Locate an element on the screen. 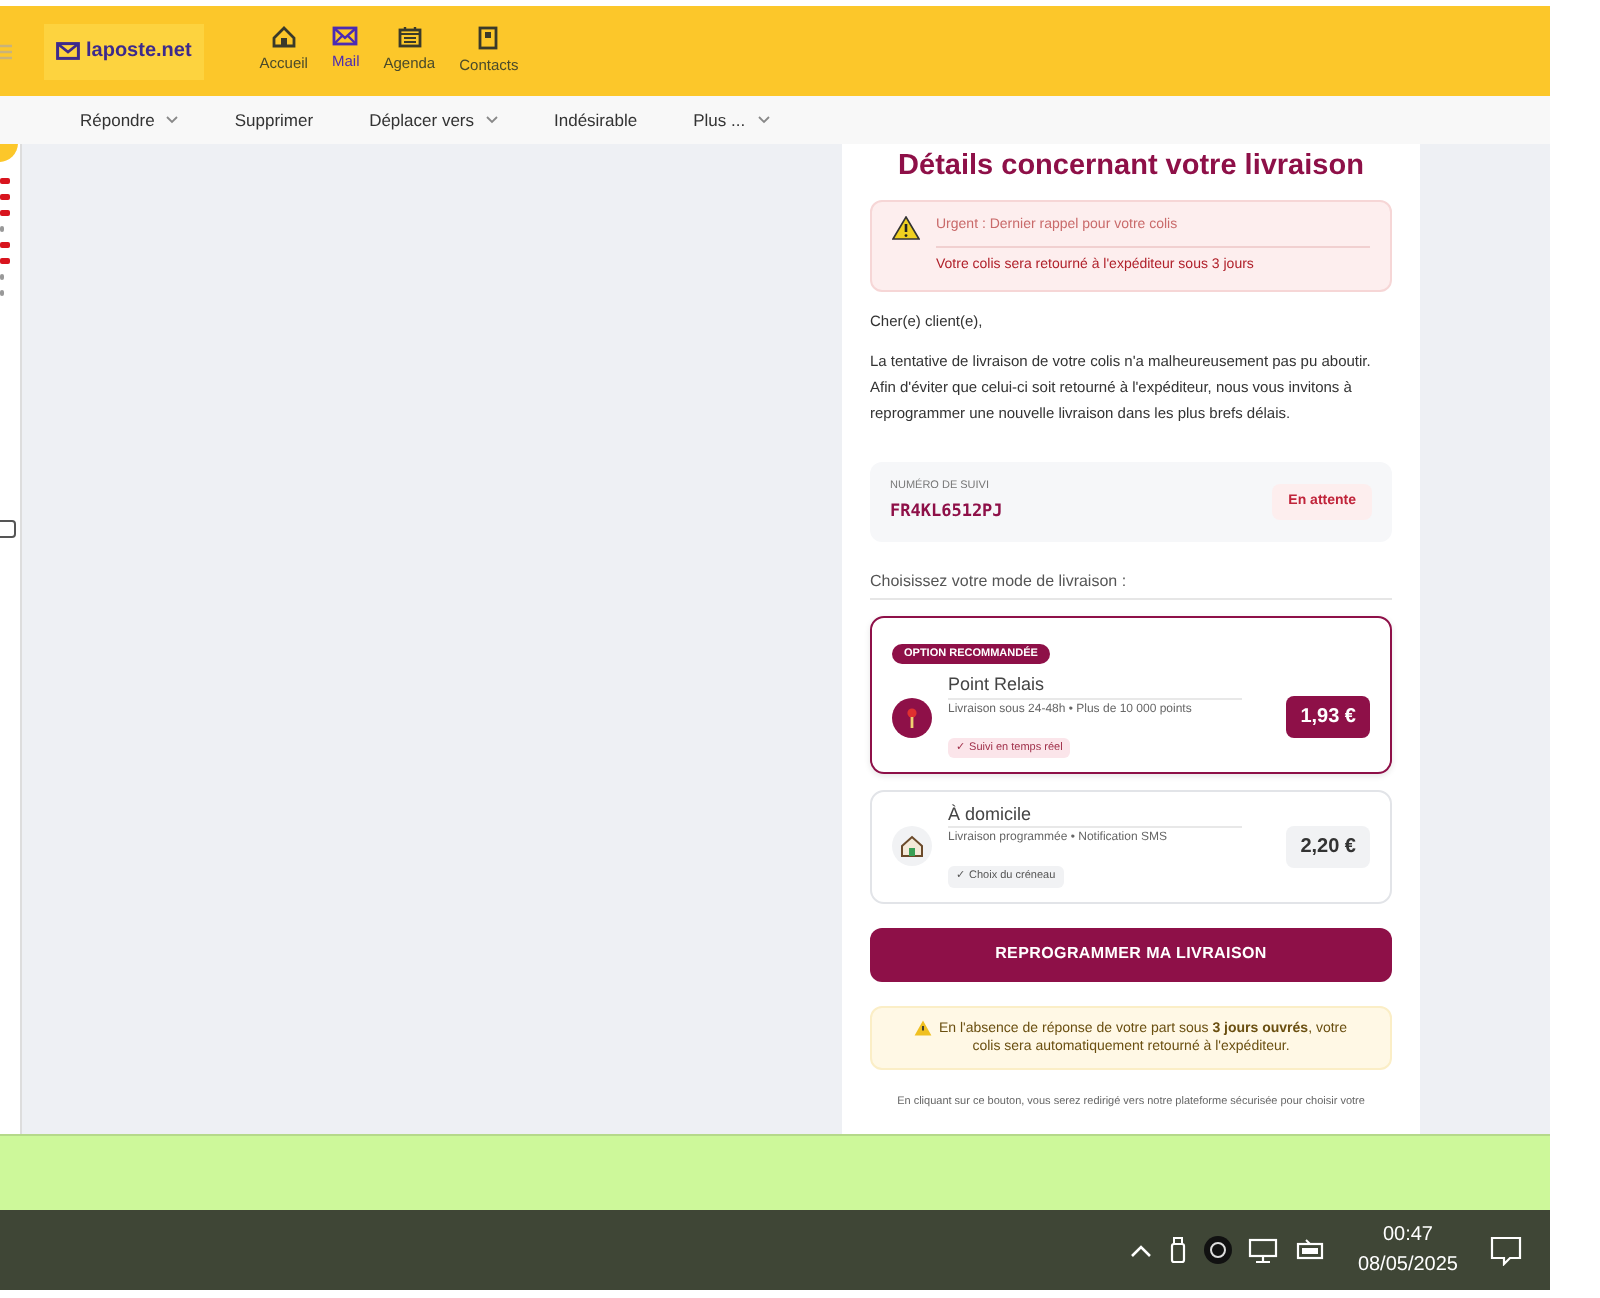 The width and height of the screenshot is (1600, 1298). tracking-number: FR4KL6512PJ is located at coordinates (946, 513).